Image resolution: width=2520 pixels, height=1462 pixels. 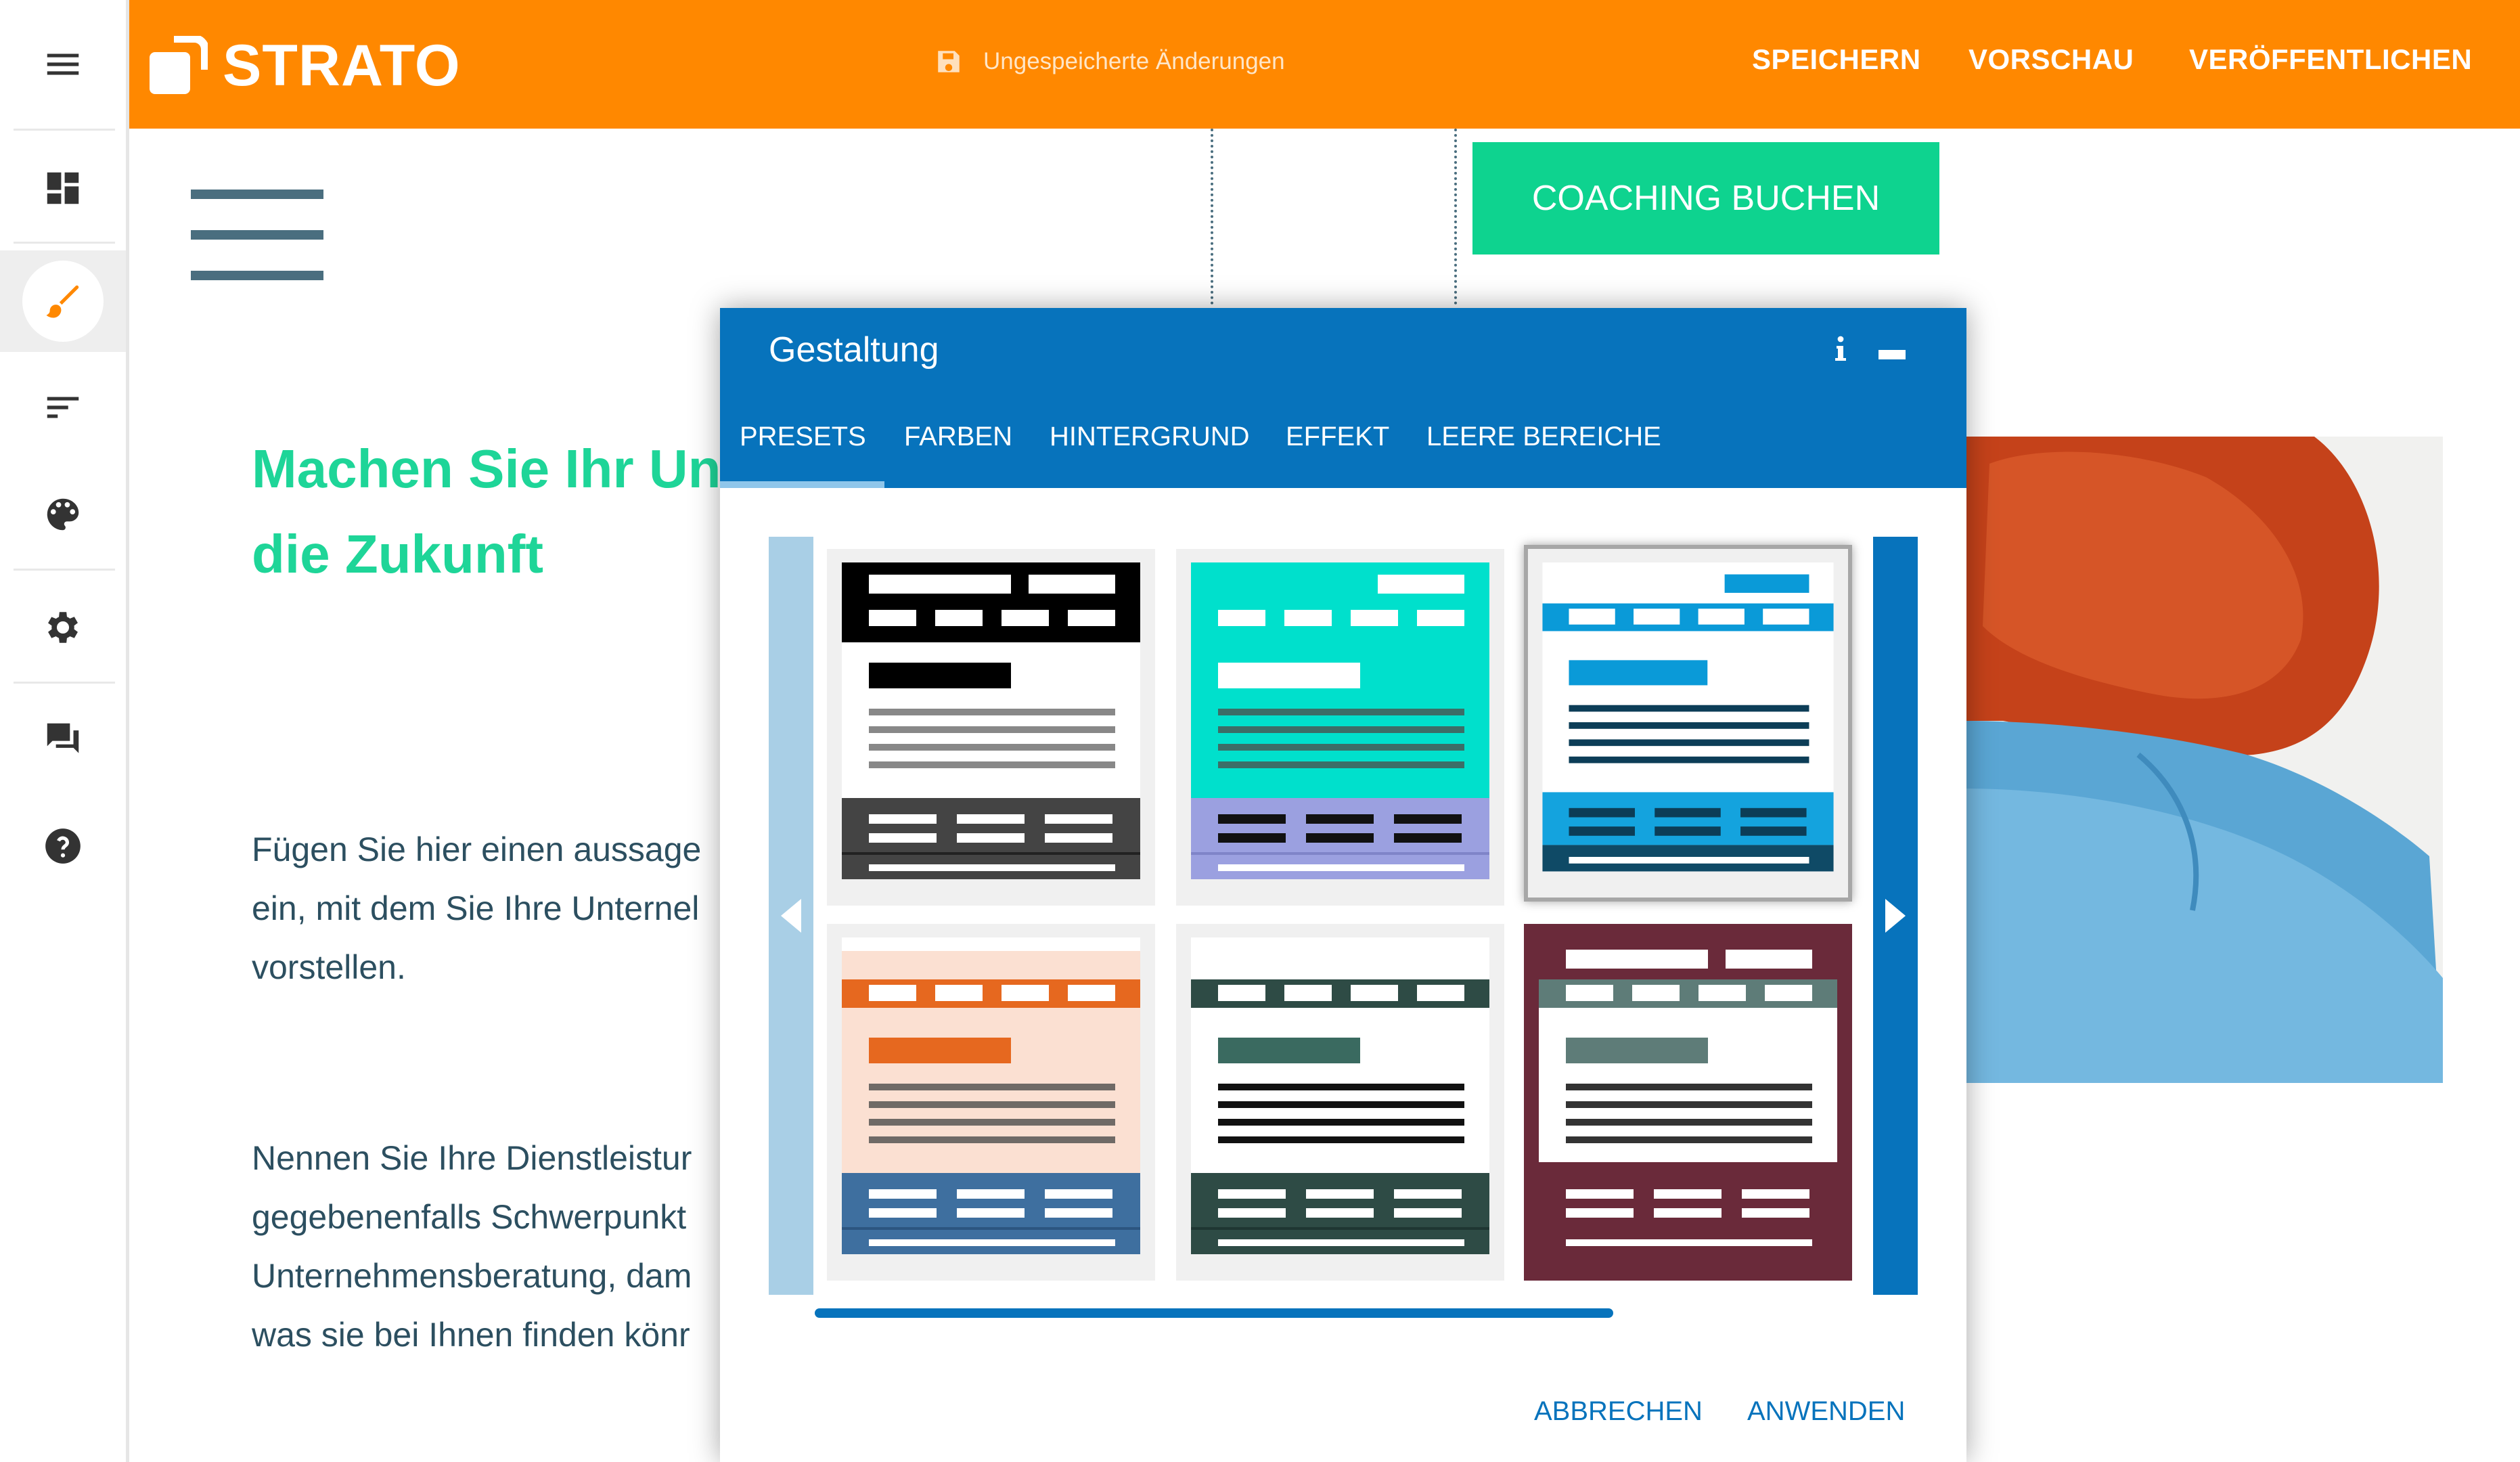 I want to click on sidebar-item-settings, so click(x=63, y=627).